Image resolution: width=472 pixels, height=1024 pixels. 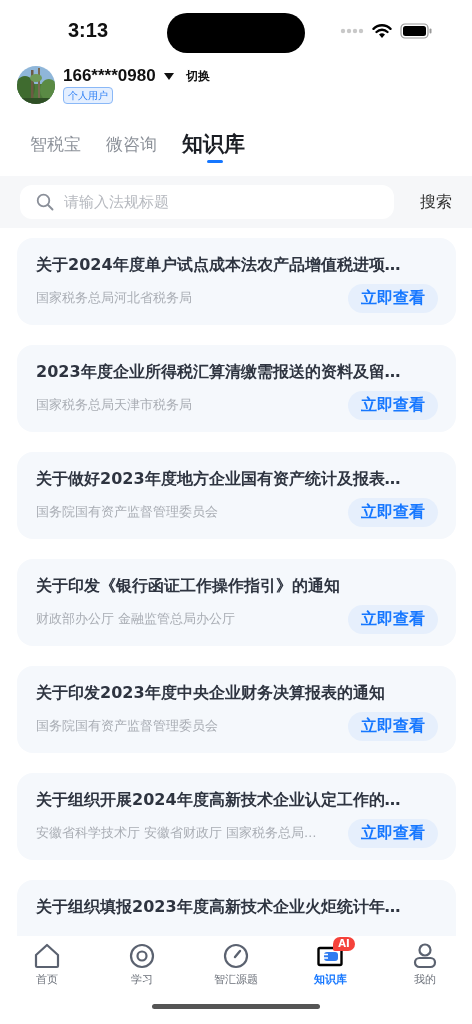 I want to click on tab-indicator, so click(x=215, y=161).